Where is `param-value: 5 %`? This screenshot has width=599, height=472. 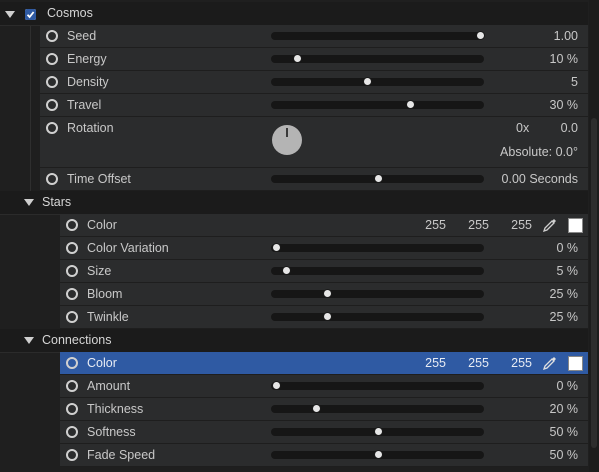 param-value: 5 % is located at coordinates (567, 271).